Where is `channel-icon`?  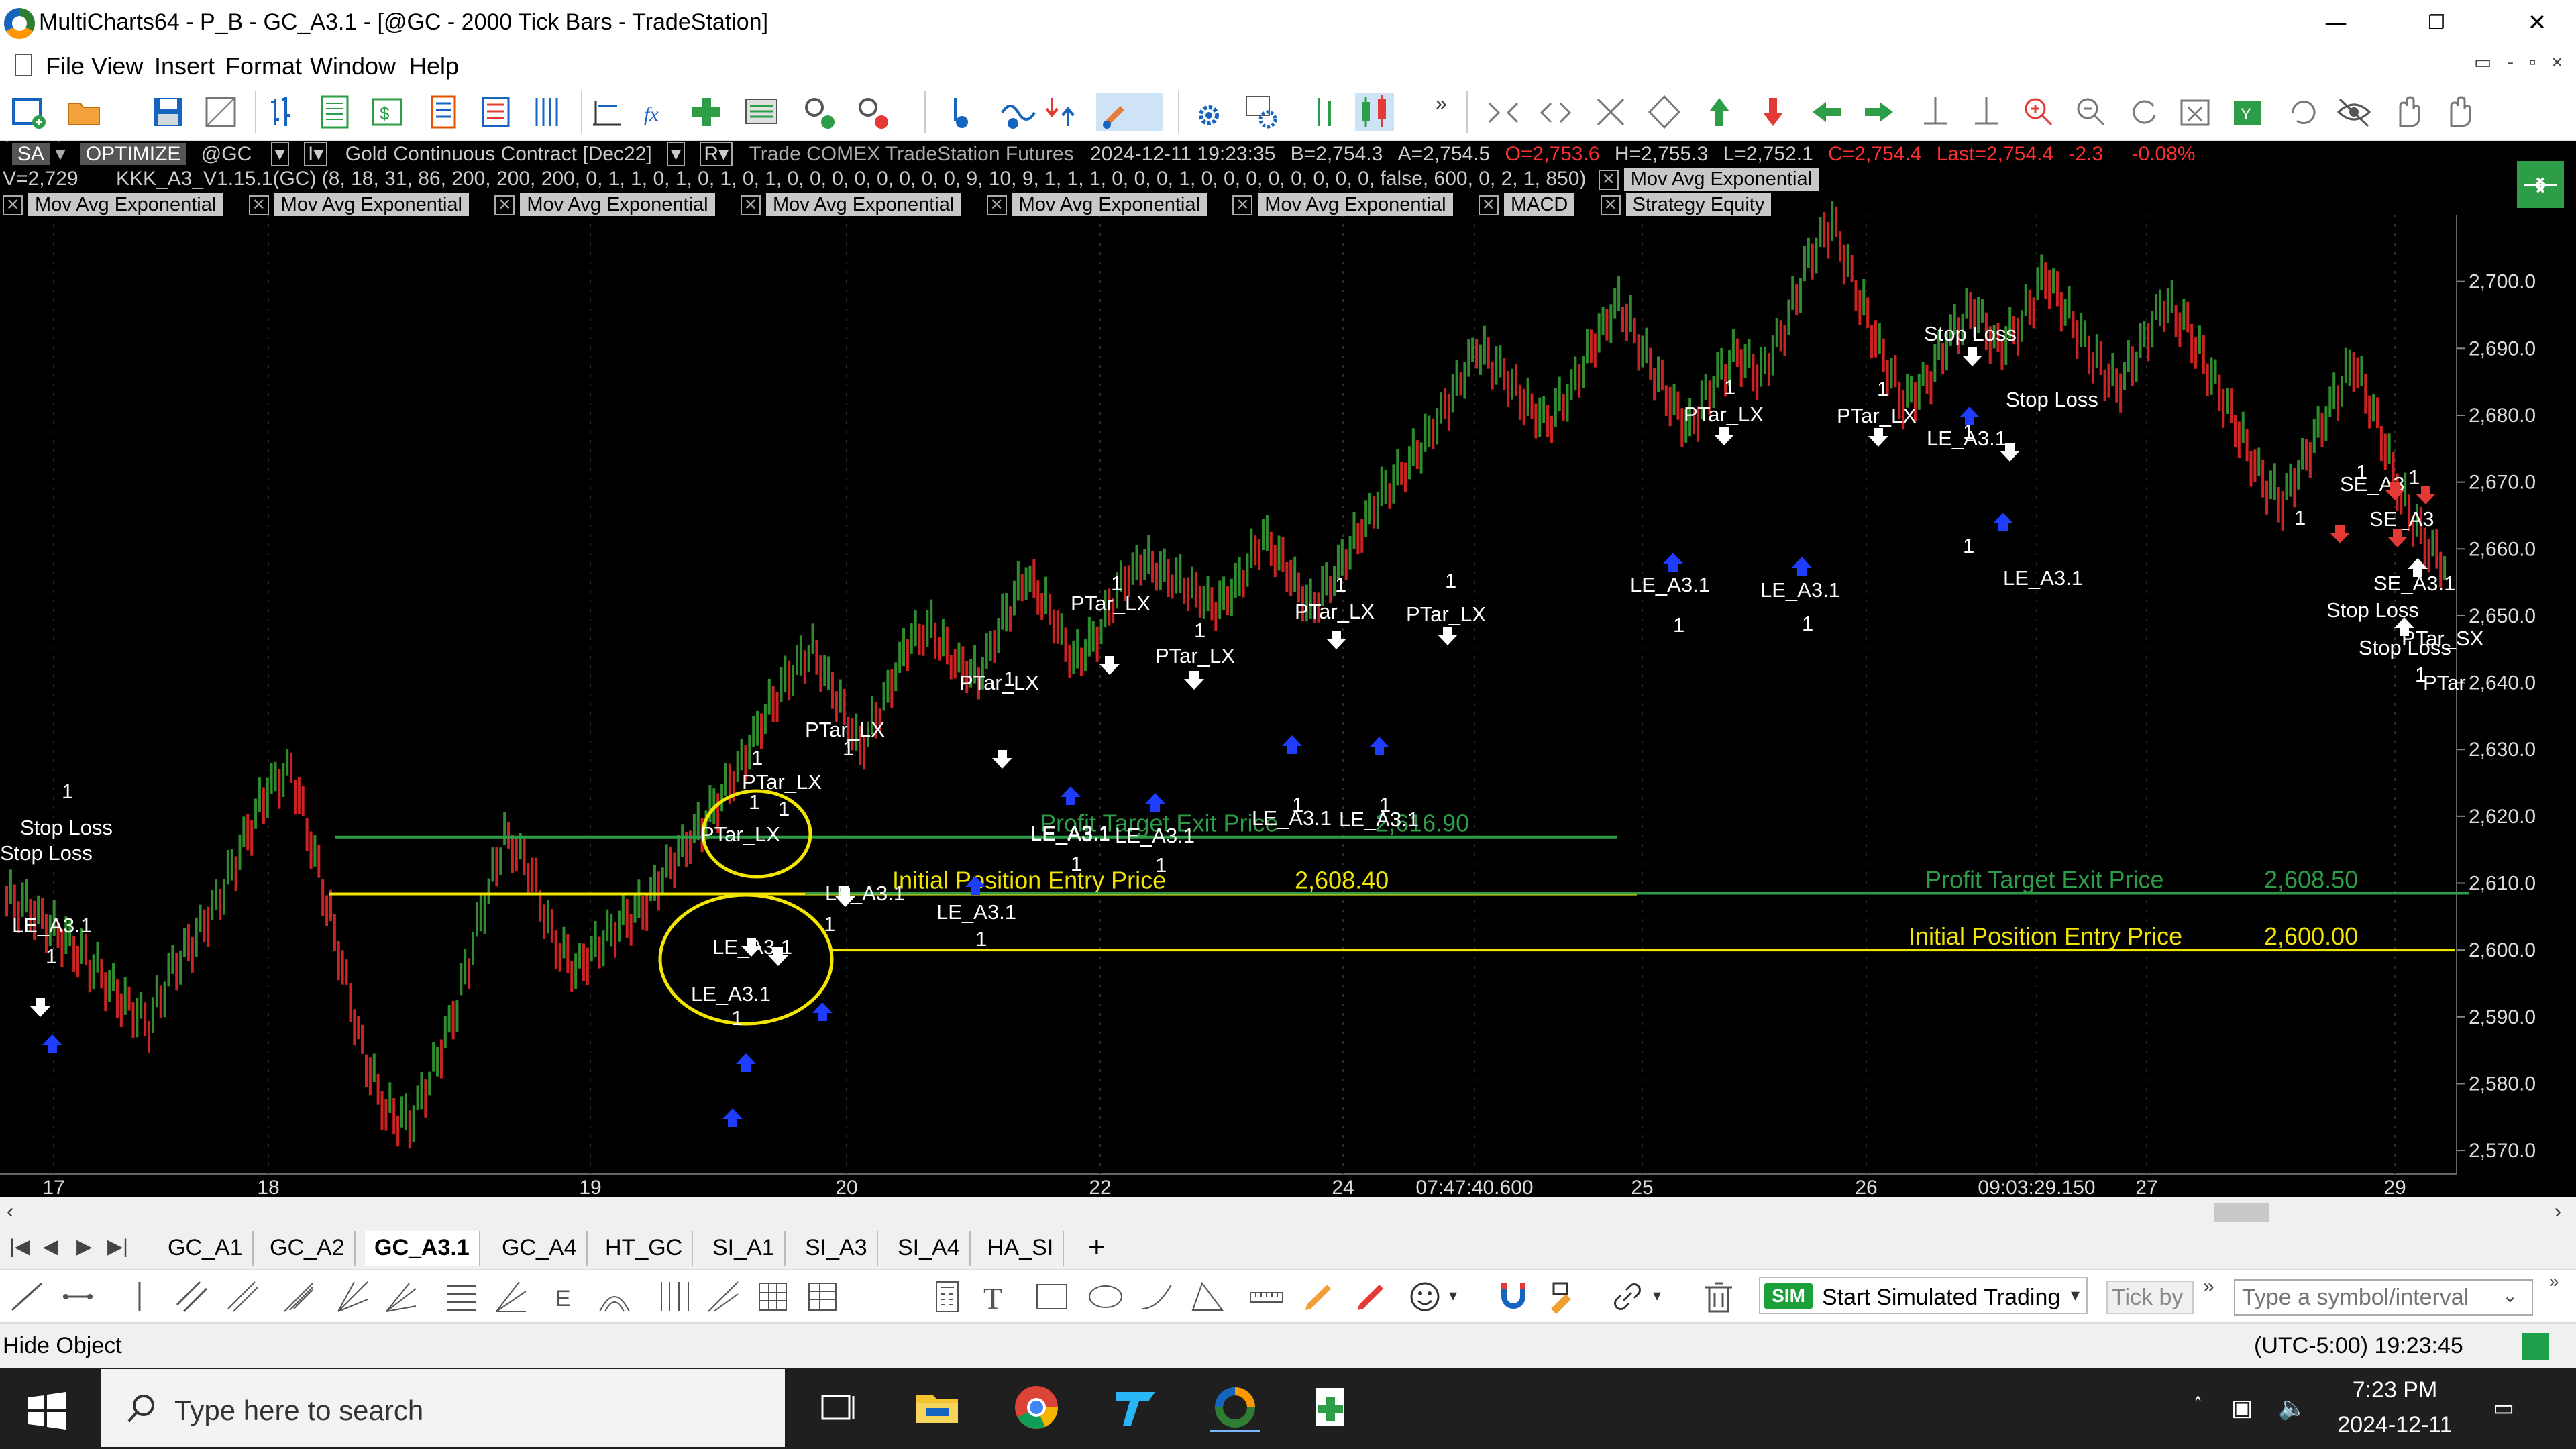
channel-icon is located at coordinates (192, 1297).